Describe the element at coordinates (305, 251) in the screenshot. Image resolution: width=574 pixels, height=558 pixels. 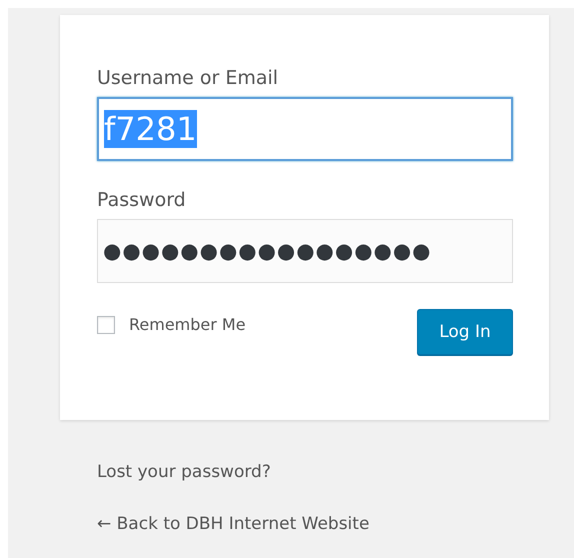
I see `password-field: ●●●●●●●●●●●●●●●●●` at that location.